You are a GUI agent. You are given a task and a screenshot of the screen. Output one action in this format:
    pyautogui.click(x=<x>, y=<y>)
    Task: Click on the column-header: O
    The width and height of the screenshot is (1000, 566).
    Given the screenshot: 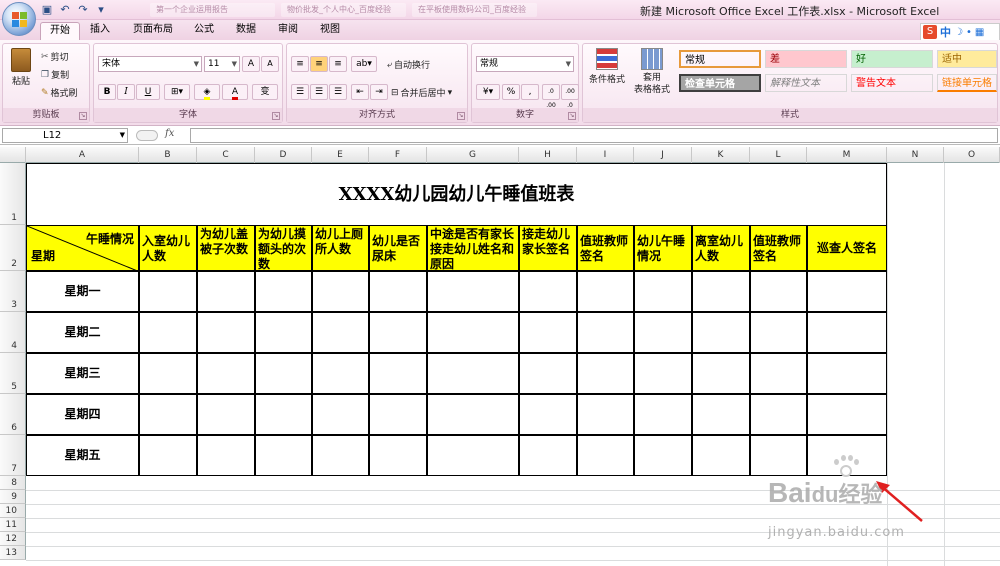 What is the action you would take?
    pyautogui.click(x=972, y=155)
    